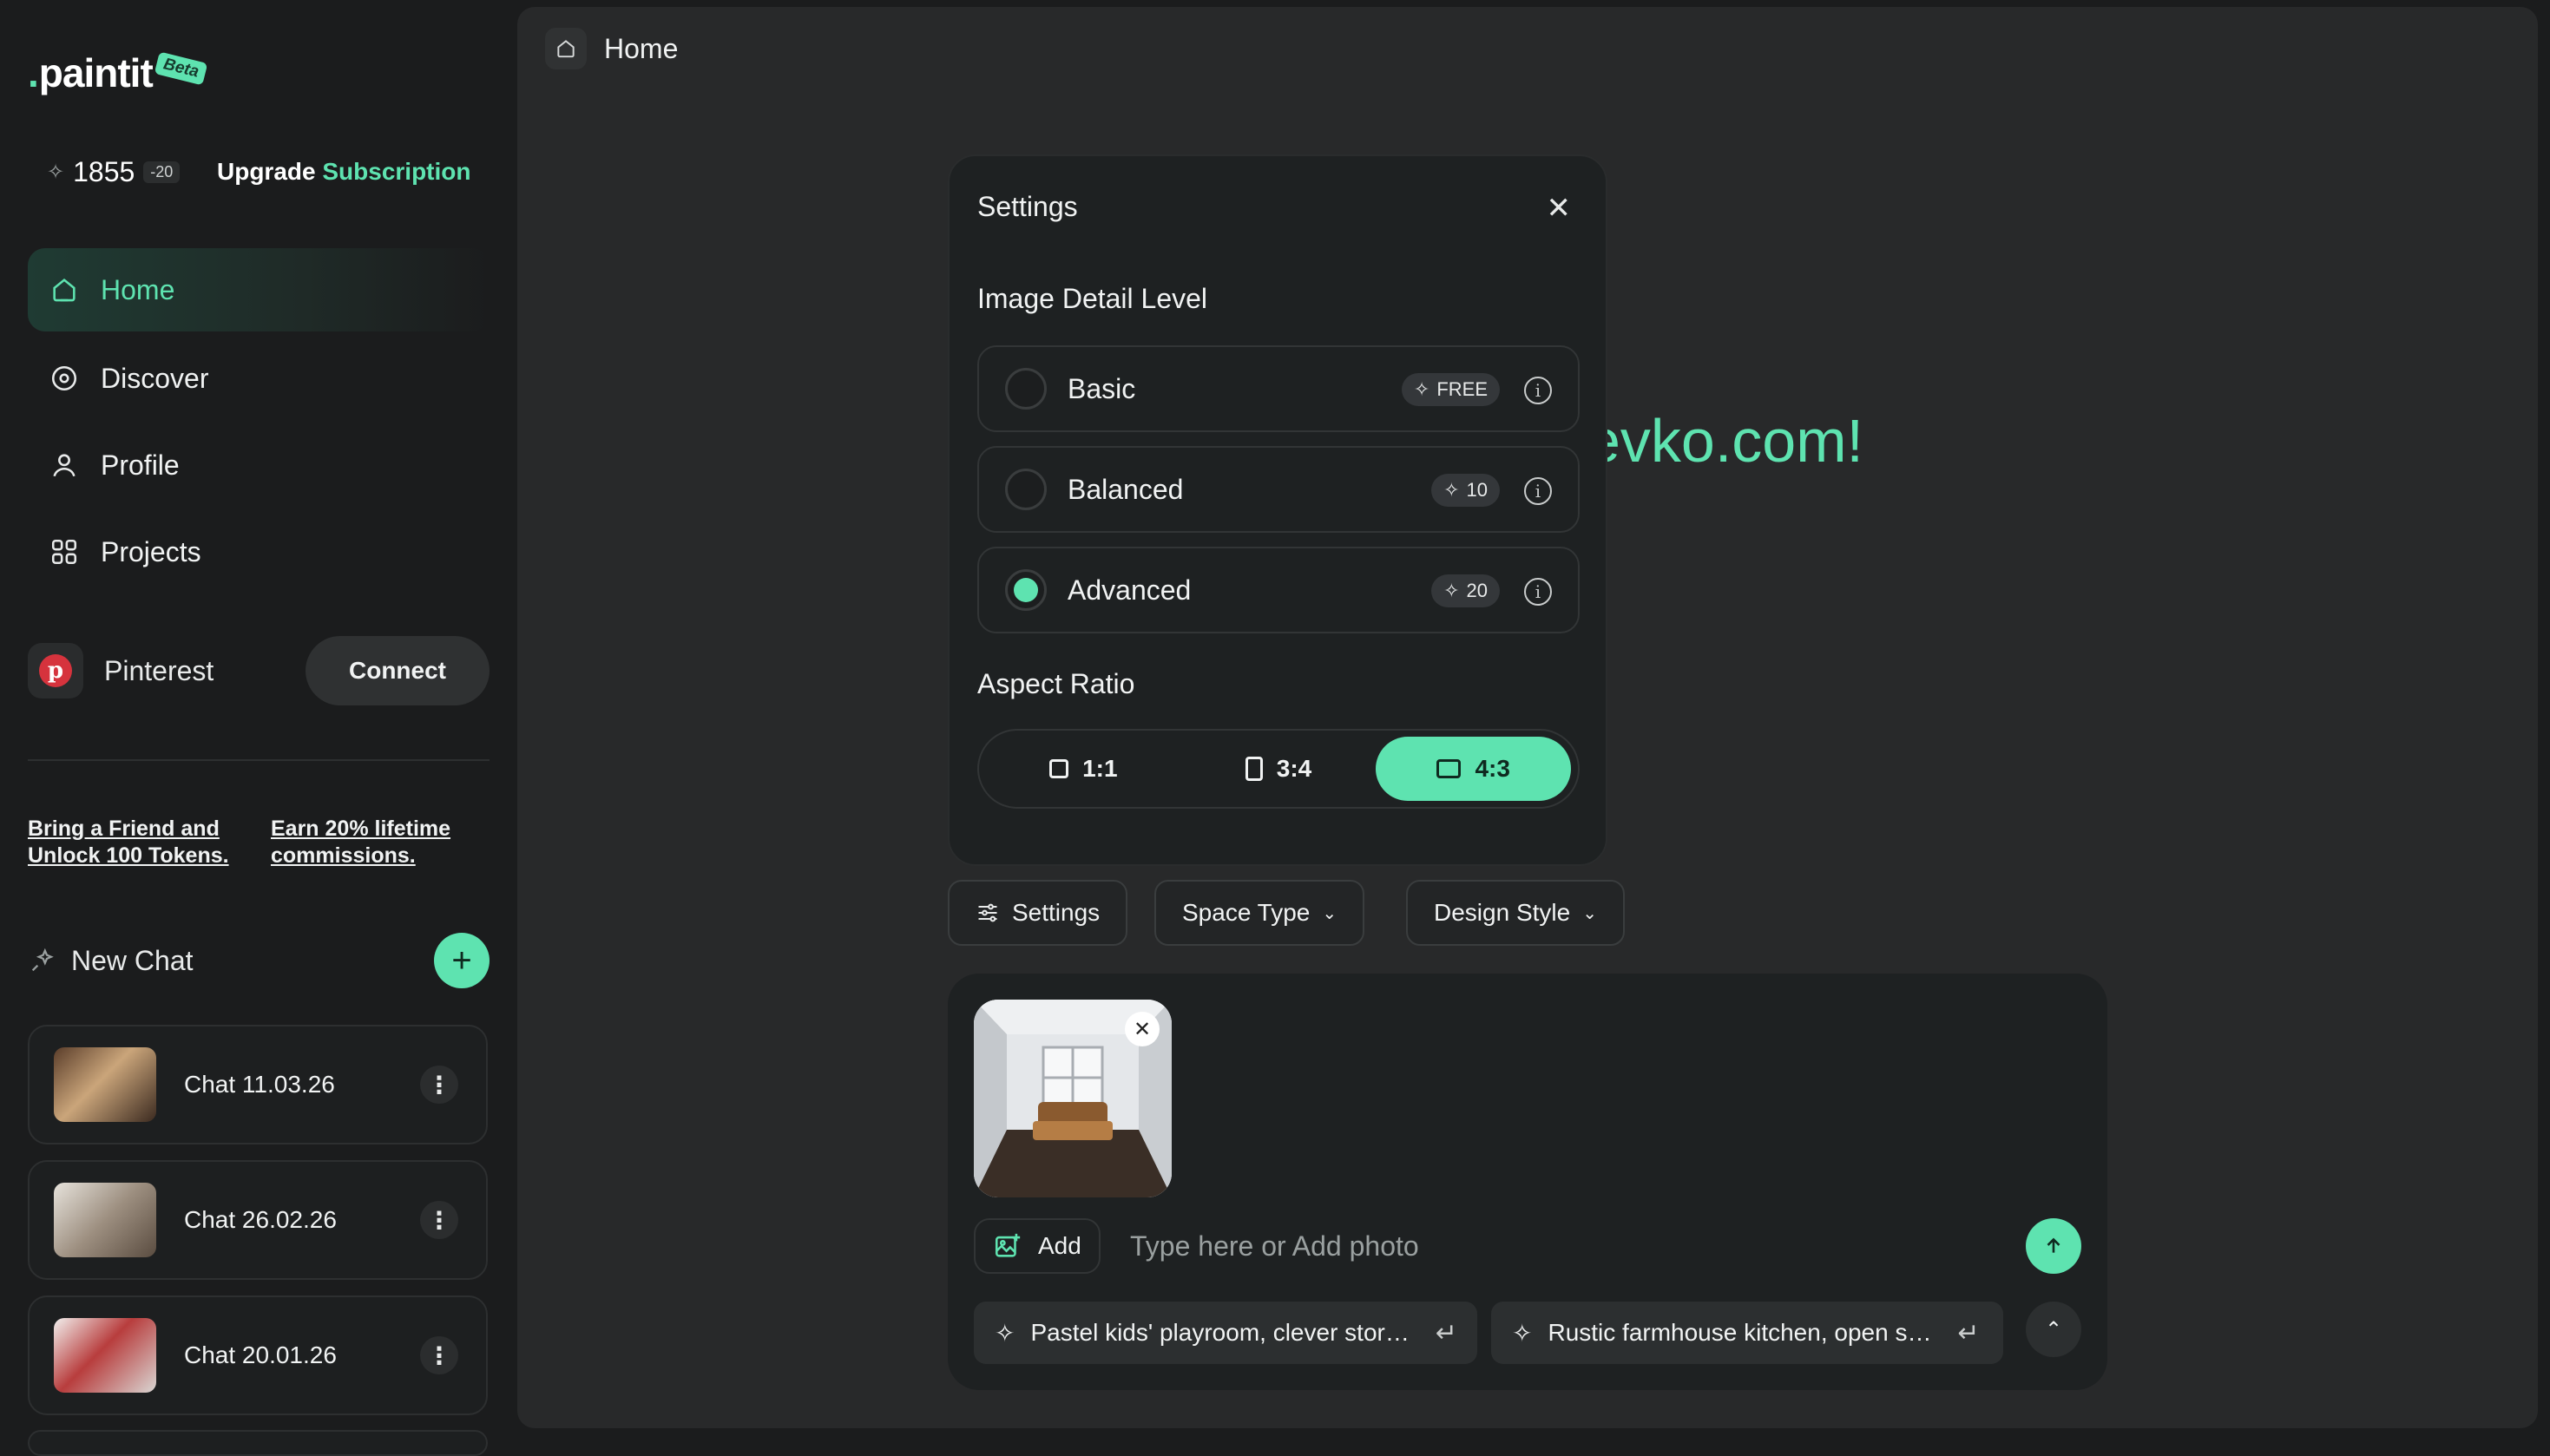 The image size is (2550, 1456). What do you see at coordinates (1492, 768) in the screenshot?
I see `ratio-label: 4:3` at bounding box center [1492, 768].